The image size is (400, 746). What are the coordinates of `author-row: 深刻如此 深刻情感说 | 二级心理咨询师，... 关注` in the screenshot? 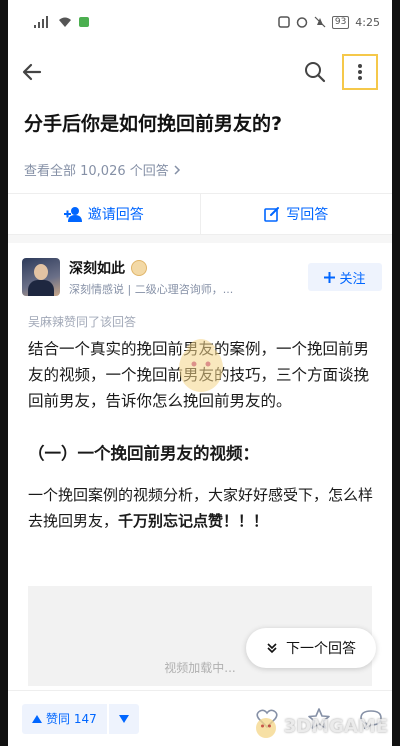 It's located at (200, 272).